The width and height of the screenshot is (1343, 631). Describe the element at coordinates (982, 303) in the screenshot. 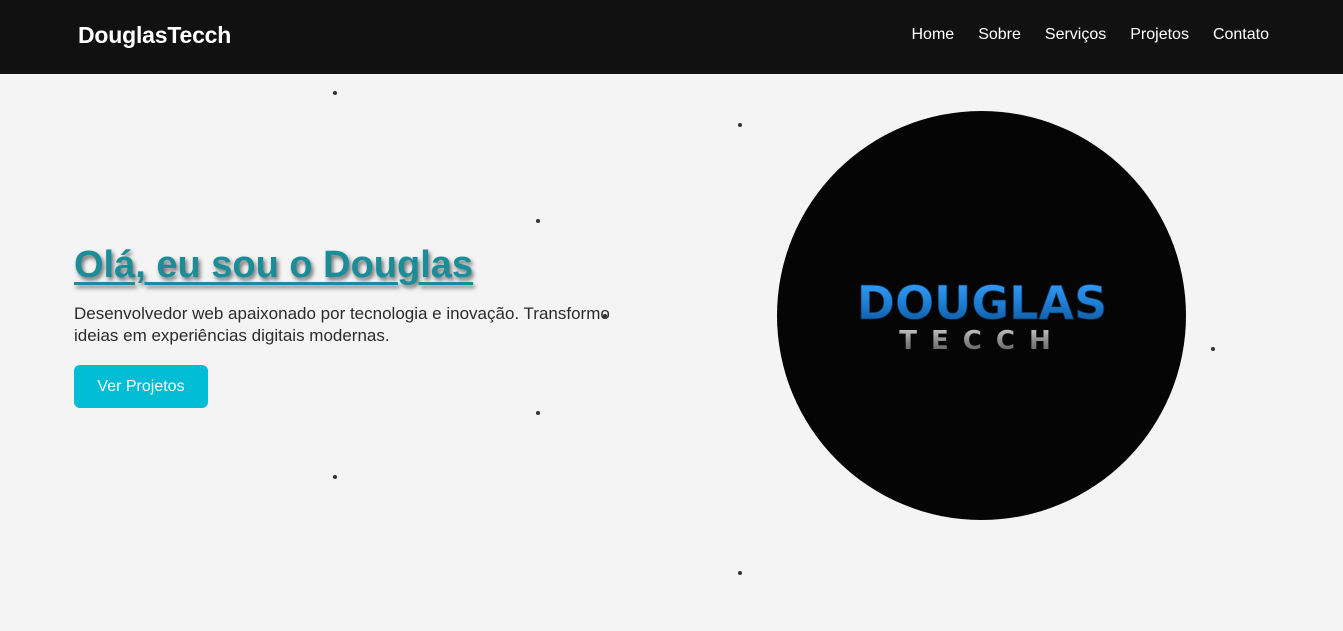

I see `logo-text-douglas: DOUGLAS` at that location.